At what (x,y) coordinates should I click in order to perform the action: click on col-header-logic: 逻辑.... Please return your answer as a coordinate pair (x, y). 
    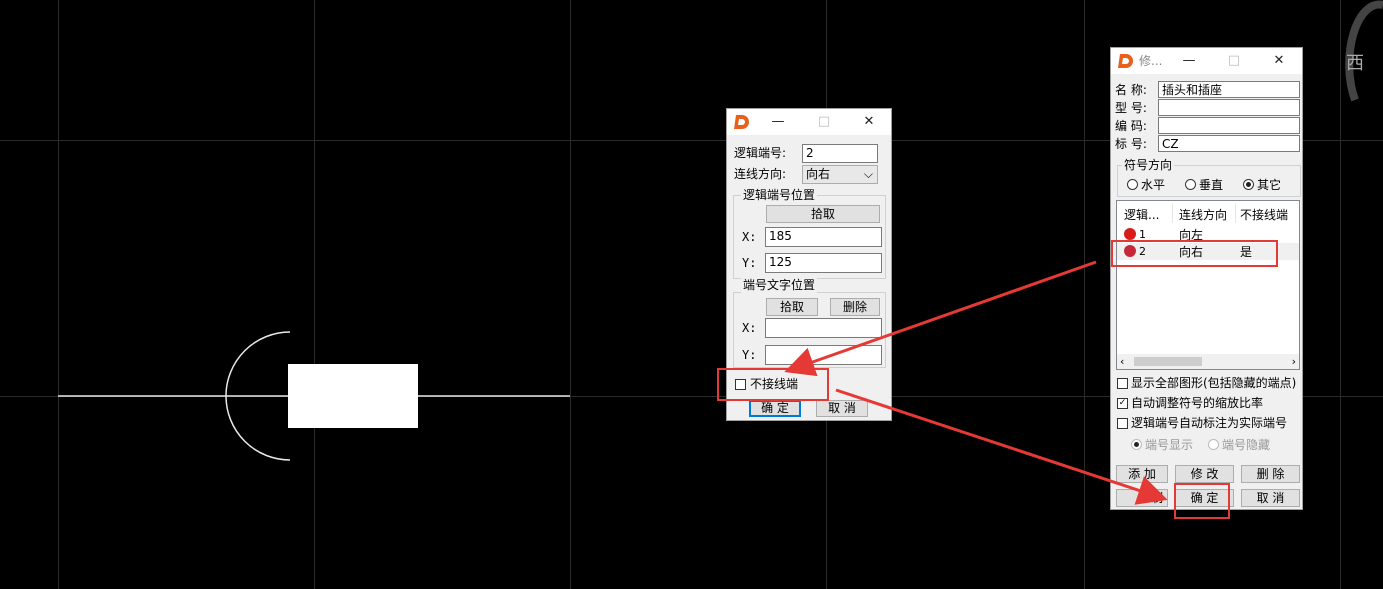
    Looking at the image, I should click on (1141, 215).